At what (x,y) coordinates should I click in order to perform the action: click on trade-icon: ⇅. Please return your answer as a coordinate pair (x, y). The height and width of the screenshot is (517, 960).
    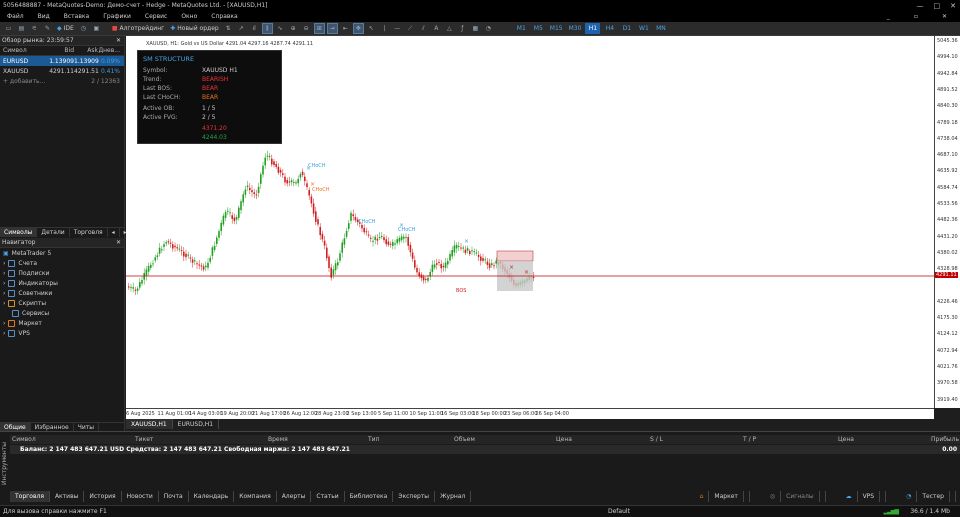
    Looking at the image, I should click on (228, 28).